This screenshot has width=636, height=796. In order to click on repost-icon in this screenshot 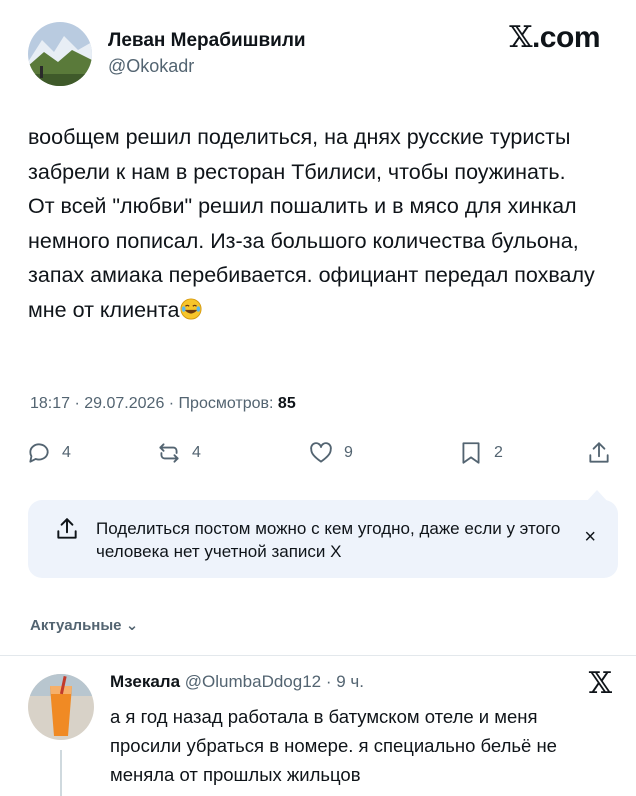, I will do `click(169, 453)`.